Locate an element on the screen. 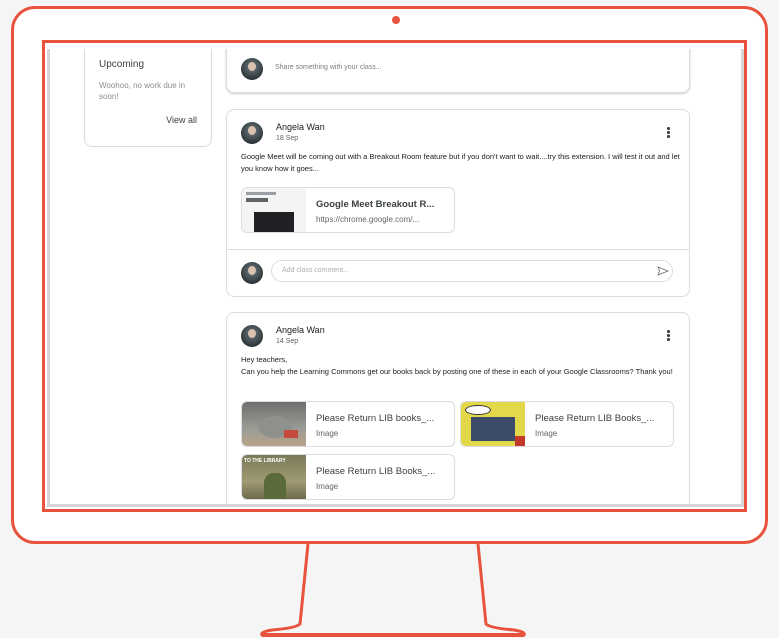 The width and height of the screenshot is (779, 638). attachment-image: Please Return LIB Books_... Image is located at coordinates (567, 424).